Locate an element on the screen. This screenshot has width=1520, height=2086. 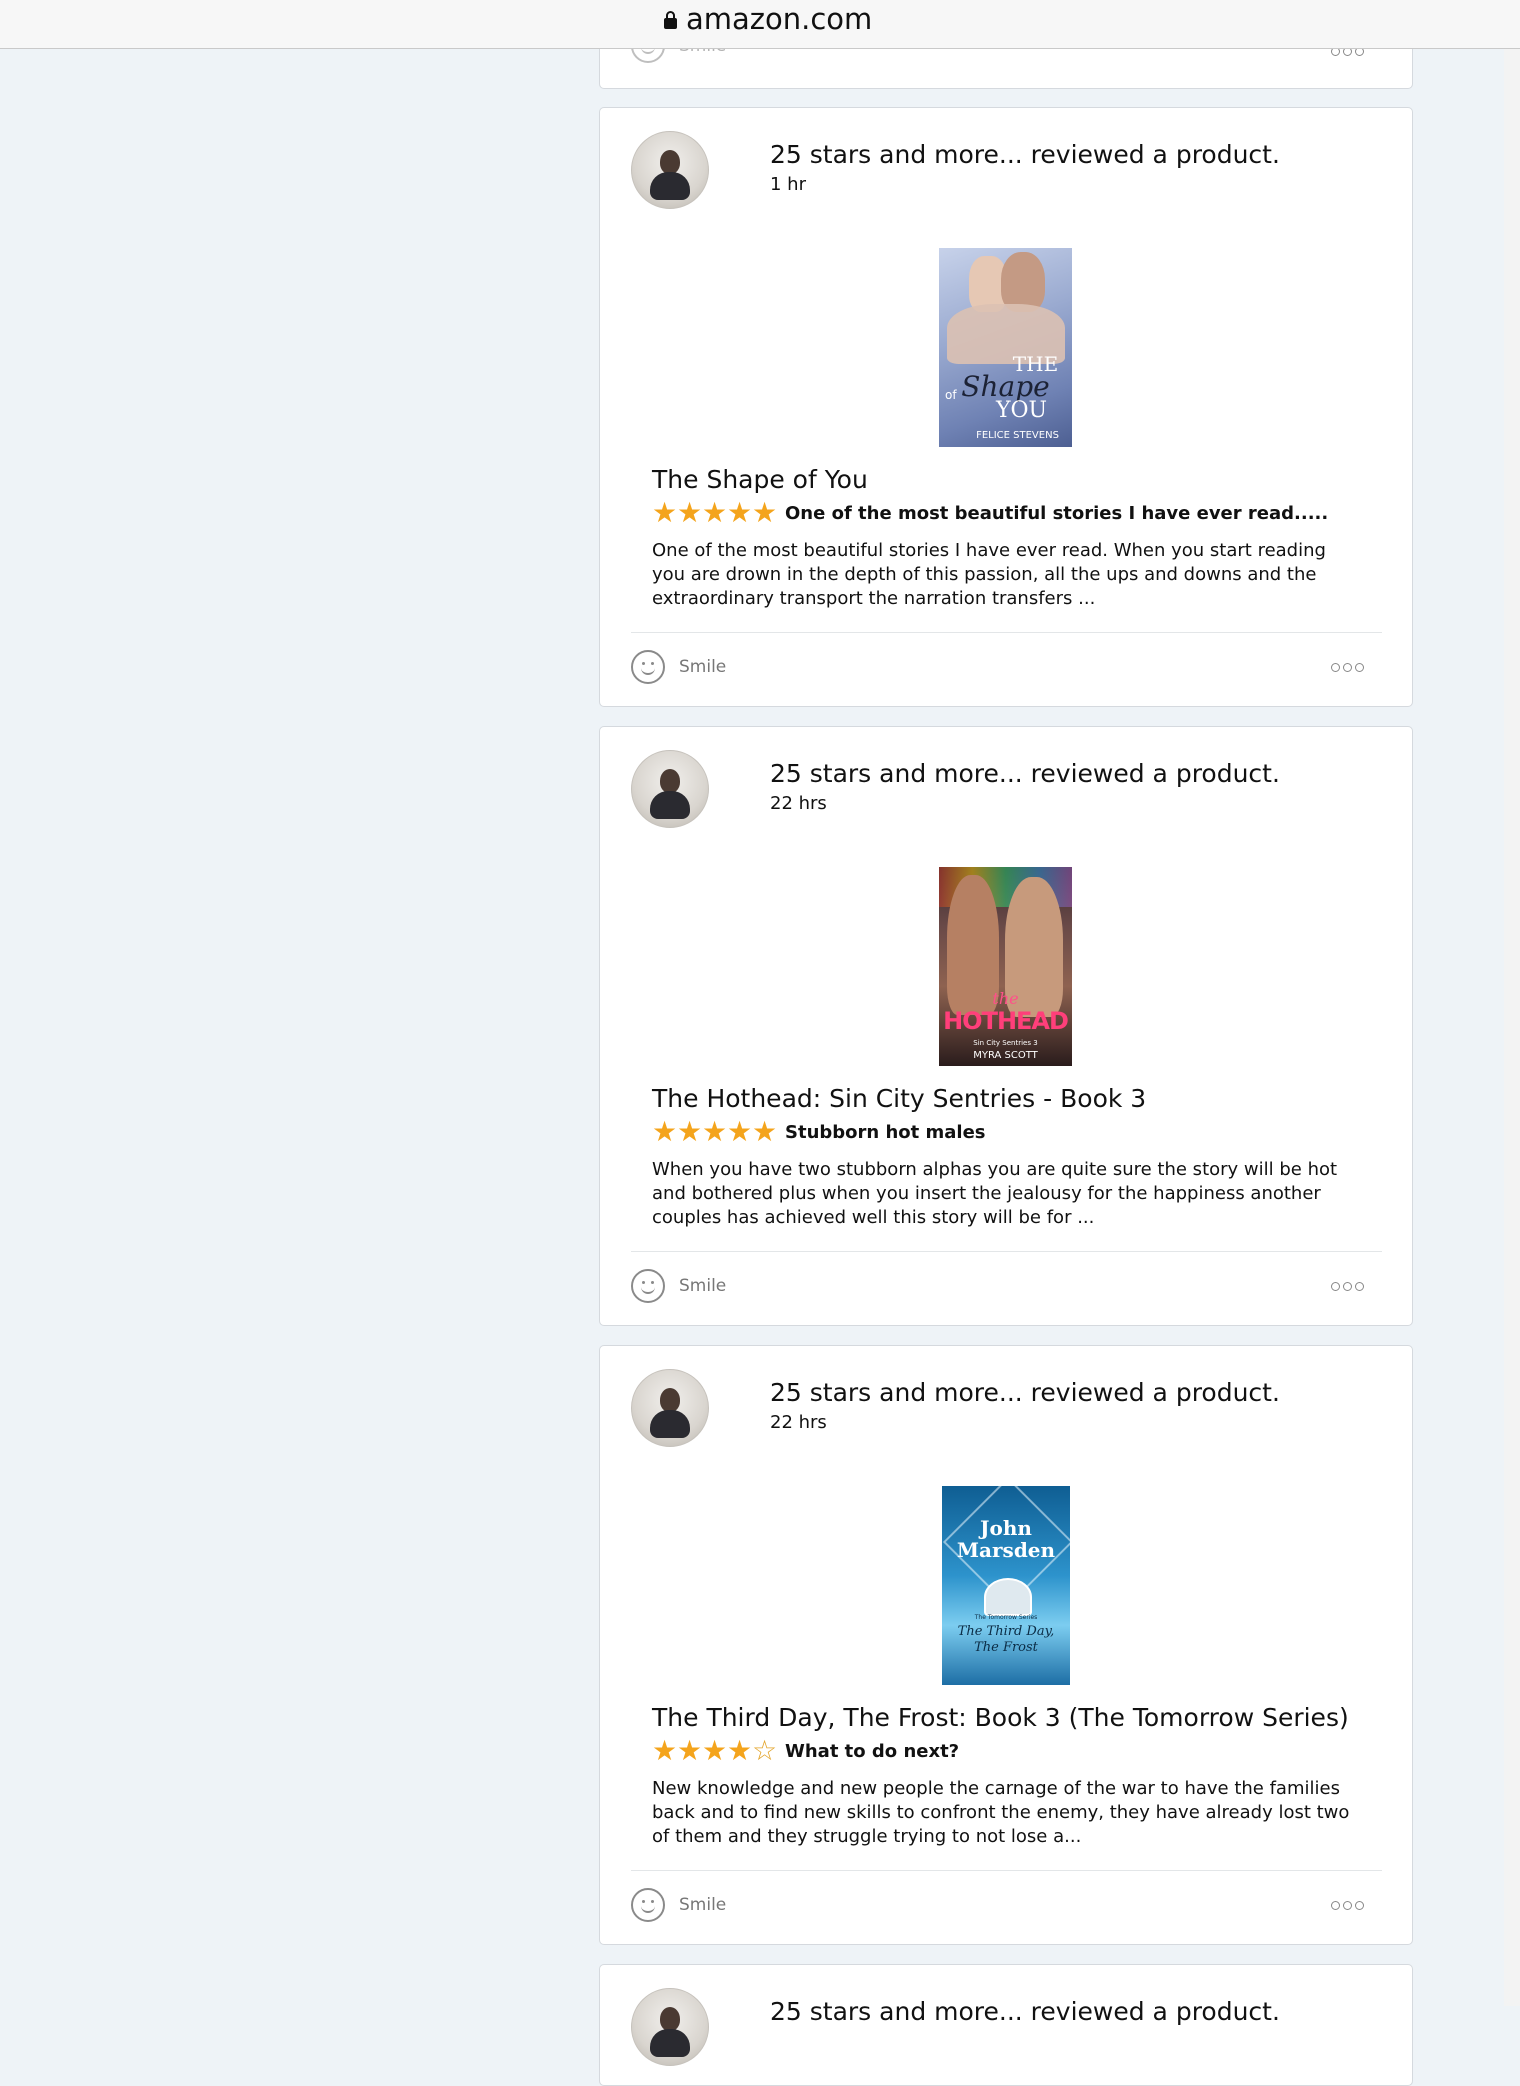
cover-series: Sin City Sentries 3 is located at coordinates (1005, 1043).